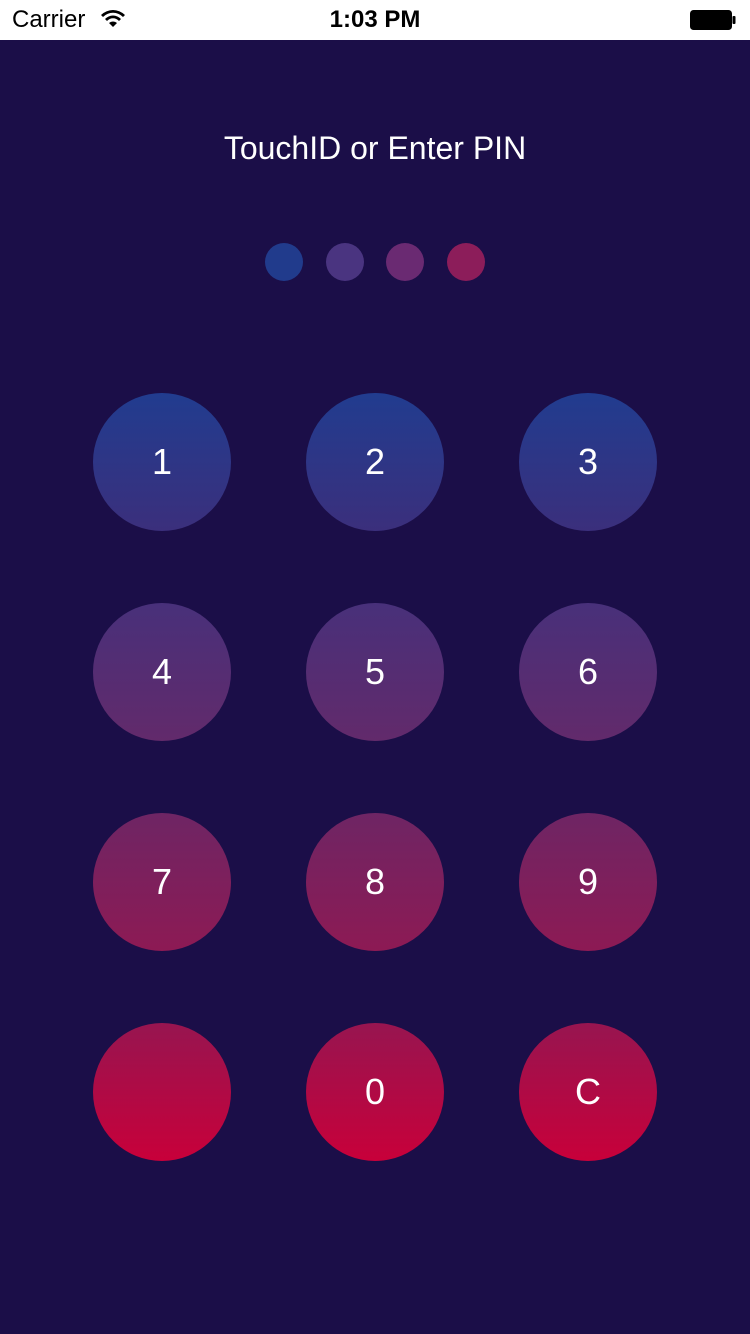  What do you see at coordinates (375, 462) in the screenshot?
I see `keypad-button-2: 2` at bounding box center [375, 462].